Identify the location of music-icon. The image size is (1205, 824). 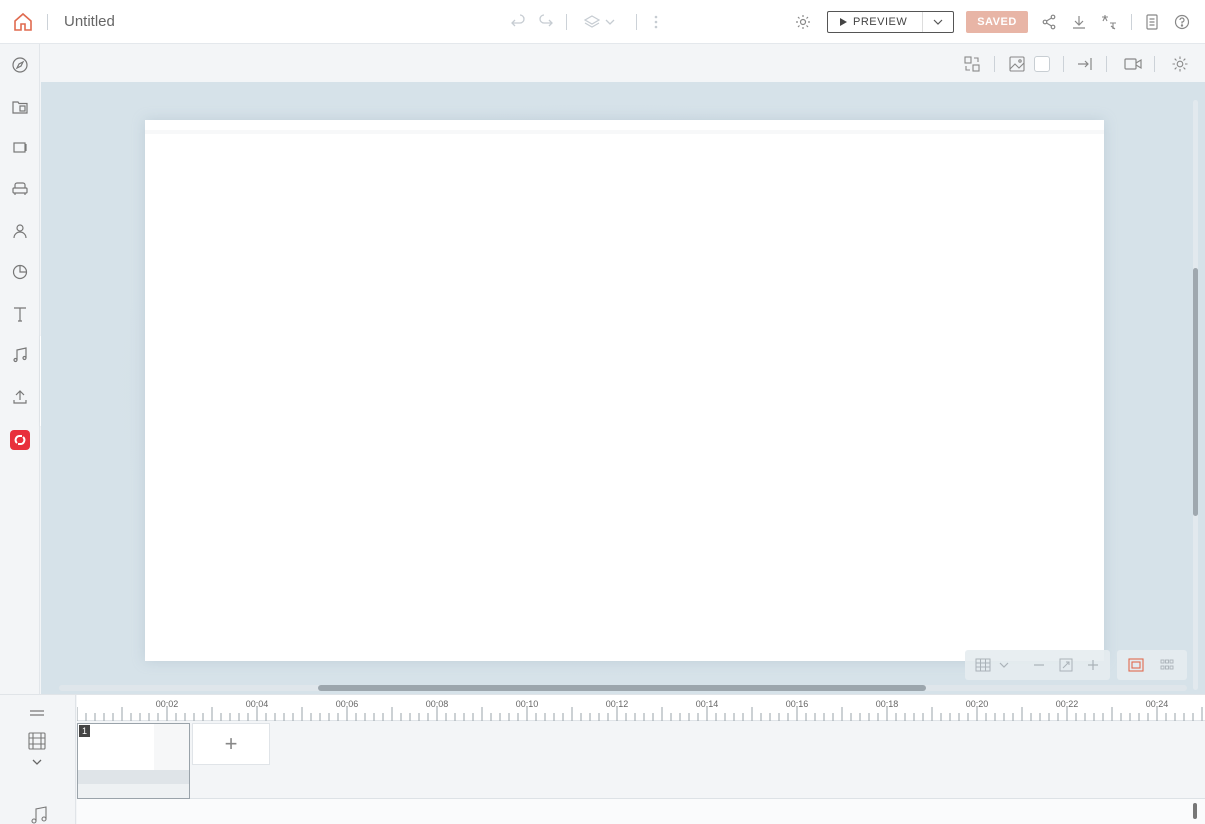
(20, 355).